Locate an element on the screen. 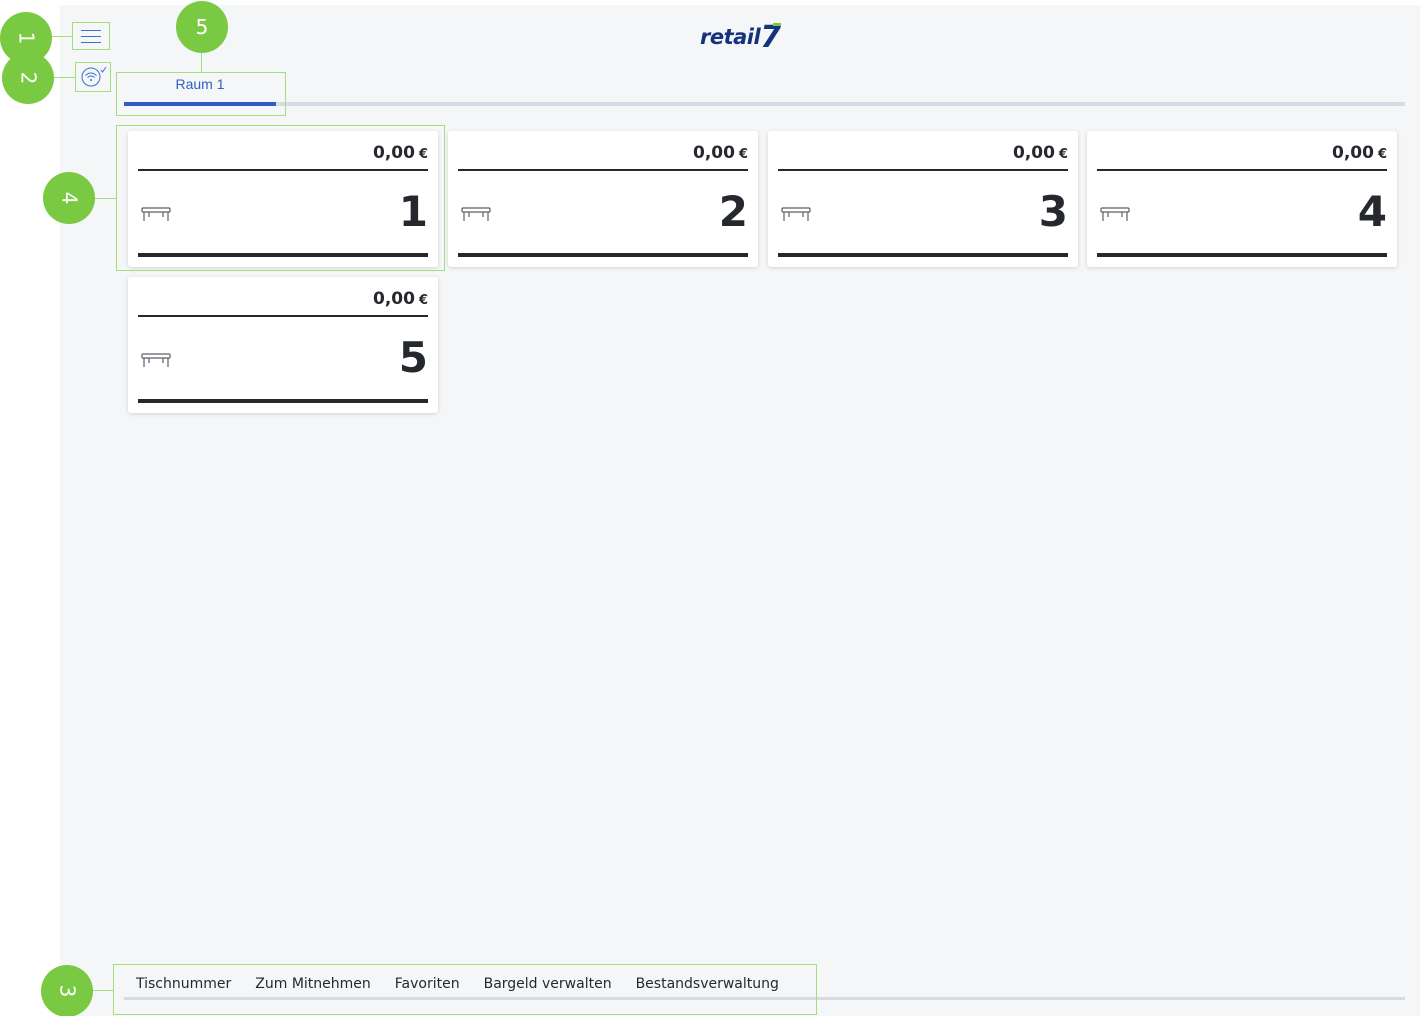 This screenshot has width=1422, height=1016. table-card-5: 0,00 € 5 is located at coordinates (283, 345).